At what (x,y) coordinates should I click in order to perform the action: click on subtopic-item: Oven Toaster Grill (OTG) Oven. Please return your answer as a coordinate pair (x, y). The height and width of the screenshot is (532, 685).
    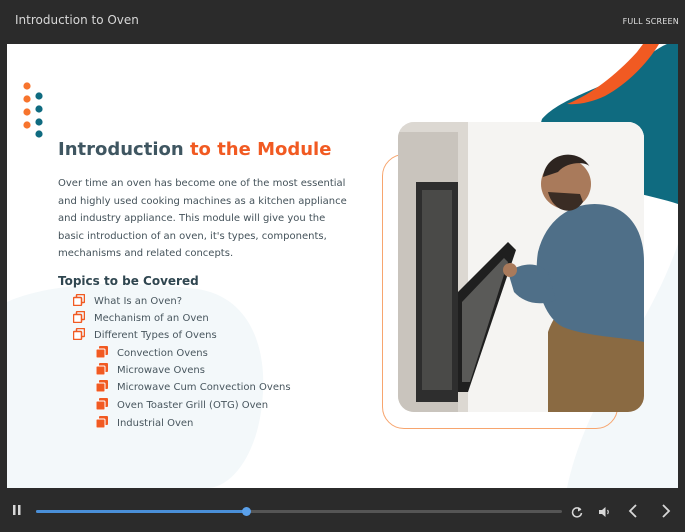
    Looking at the image, I should click on (182, 405).